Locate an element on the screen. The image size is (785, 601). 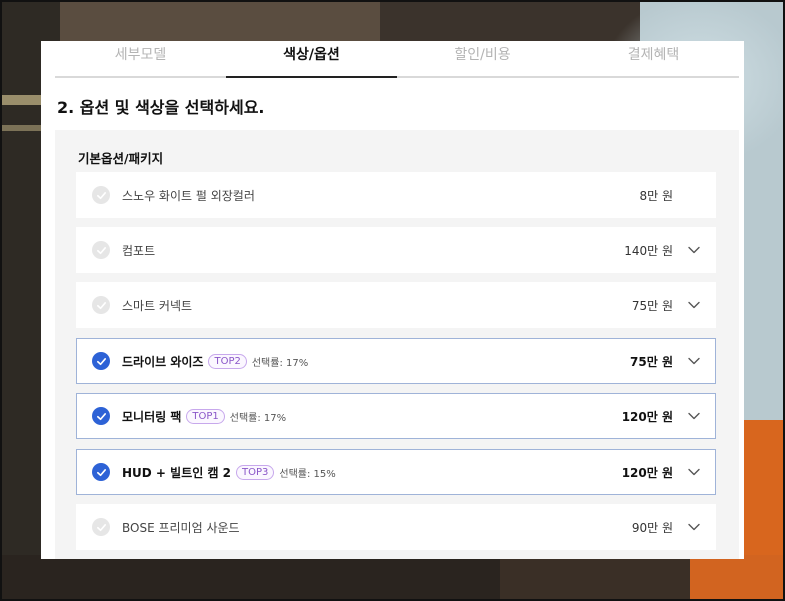
option-row: 스마트 커넥트 75만 원 is located at coordinates (396, 305).